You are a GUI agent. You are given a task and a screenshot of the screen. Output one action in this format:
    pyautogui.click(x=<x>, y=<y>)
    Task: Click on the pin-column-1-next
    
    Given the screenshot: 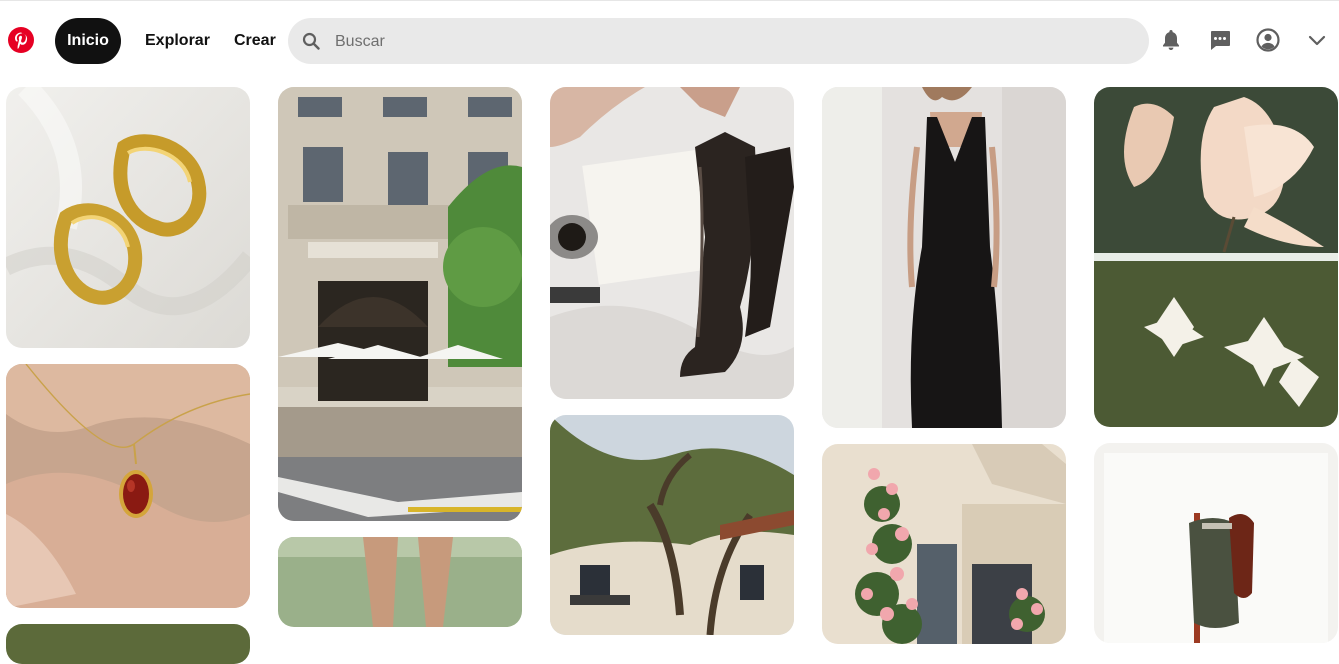 What is the action you would take?
    pyautogui.click(x=128, y=644)
    